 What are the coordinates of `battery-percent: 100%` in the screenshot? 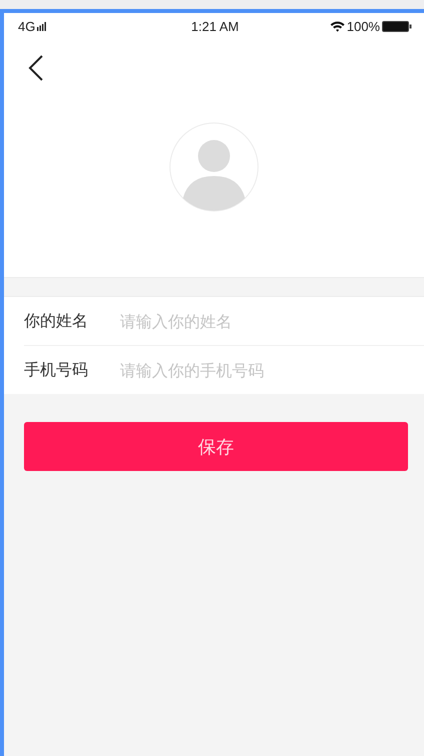 It's located at (363, 26).